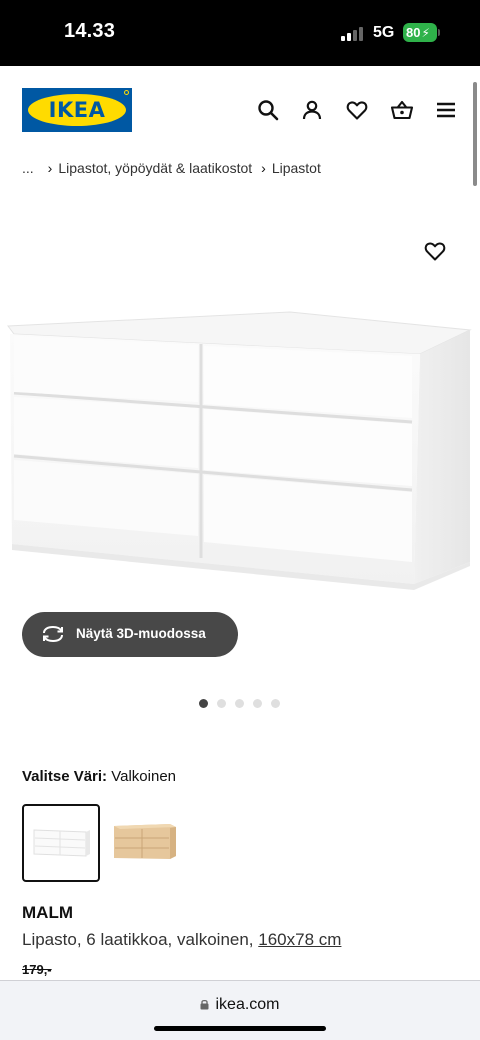 Image resolution: width=480 pixels, height=1040 pixels. I want to click on charging-bolt-icon: ⚡, so click(425, 33).